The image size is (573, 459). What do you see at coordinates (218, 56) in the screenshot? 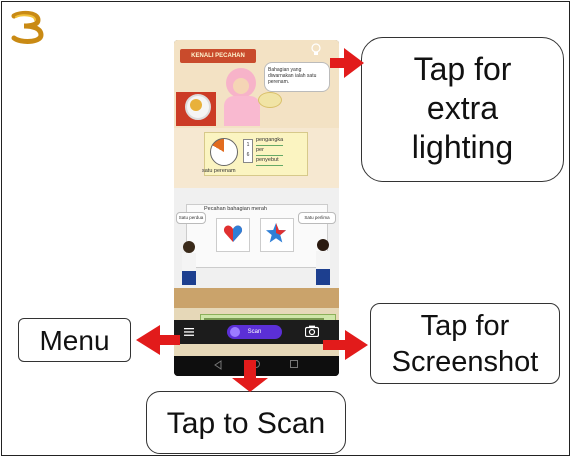
I see `page-banner: KENALI PECAHAN` at bounding box center [218, 56].